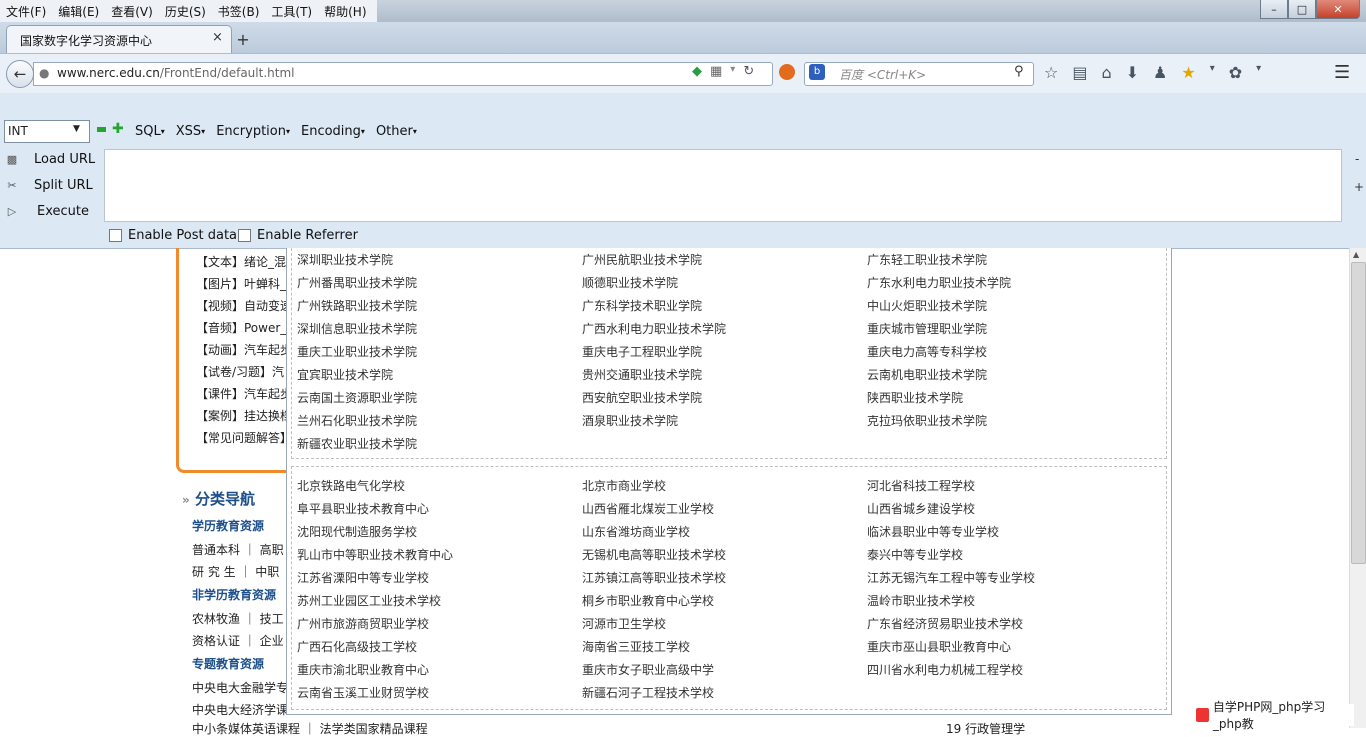  What do you see at coordinates (357, 646) in the screenshot?
I see `school-link: 广西石化高级技工学校` at bounding box center [357, 646].